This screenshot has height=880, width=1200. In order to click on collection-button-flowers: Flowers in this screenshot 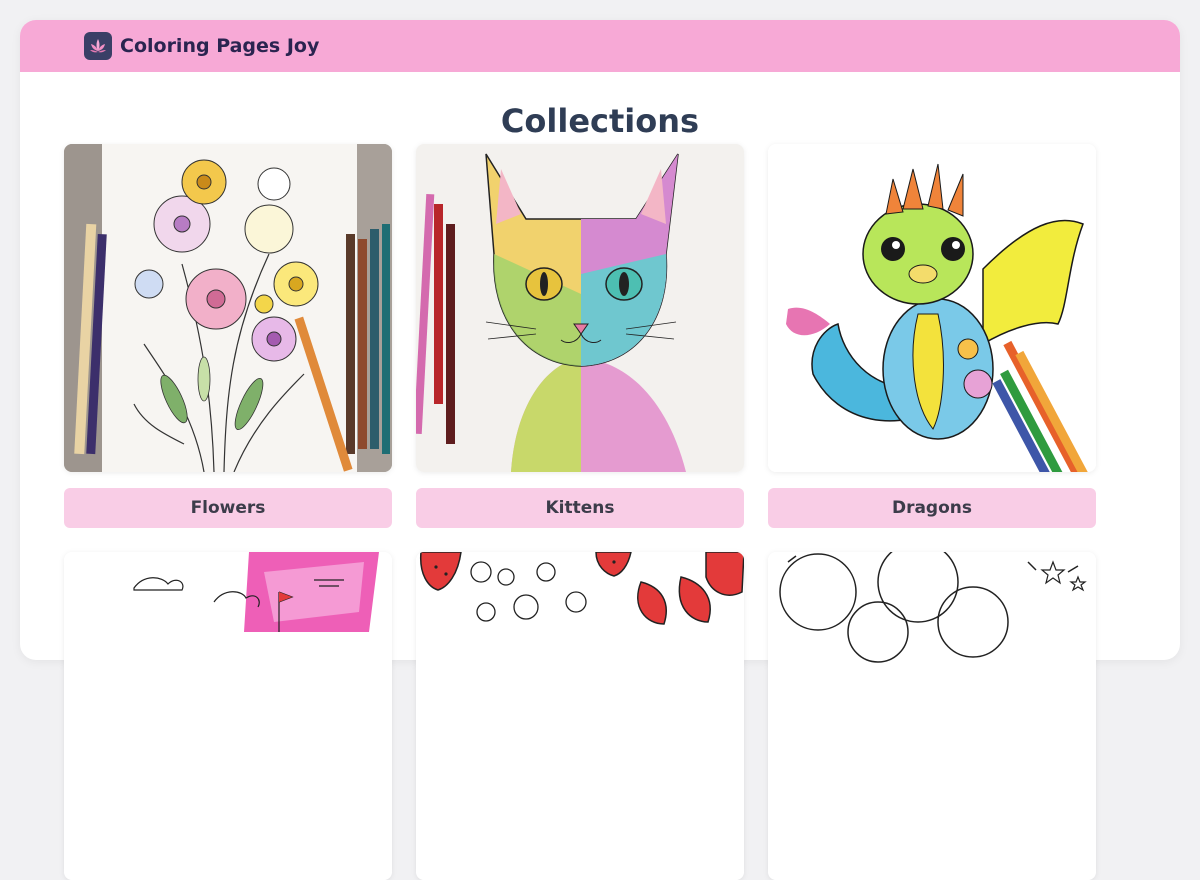, I will do `click(228, 508)`.